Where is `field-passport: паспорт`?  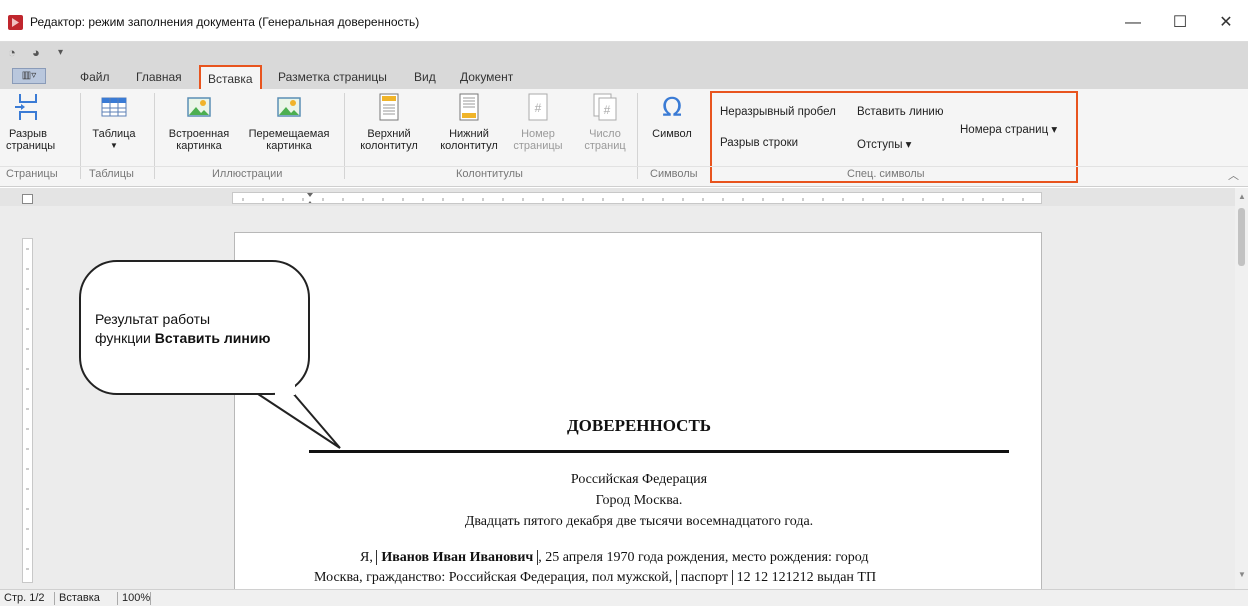 field-passport: паспорт is located at coordinates (704, 577).